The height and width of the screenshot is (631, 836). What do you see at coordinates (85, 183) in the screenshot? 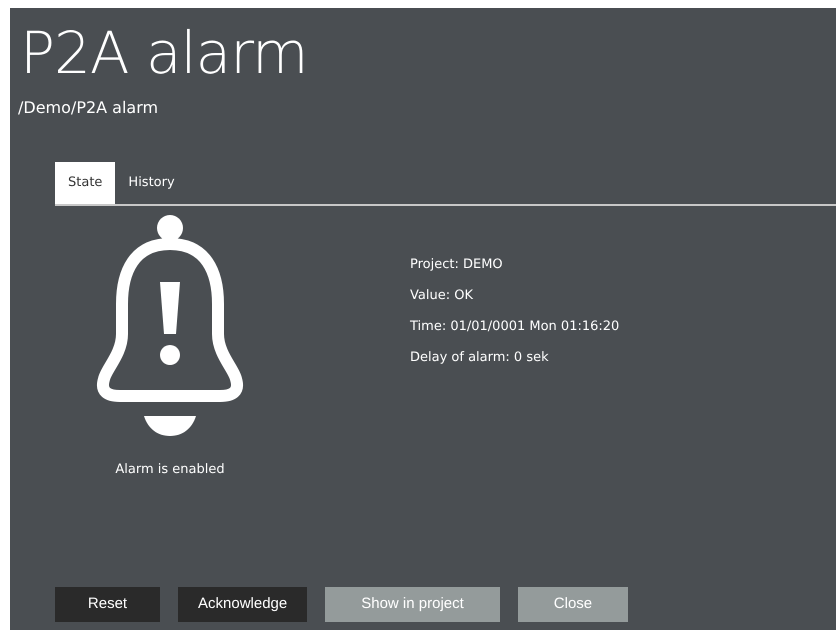
I see `tab: State` at bounding box center [85, 183].